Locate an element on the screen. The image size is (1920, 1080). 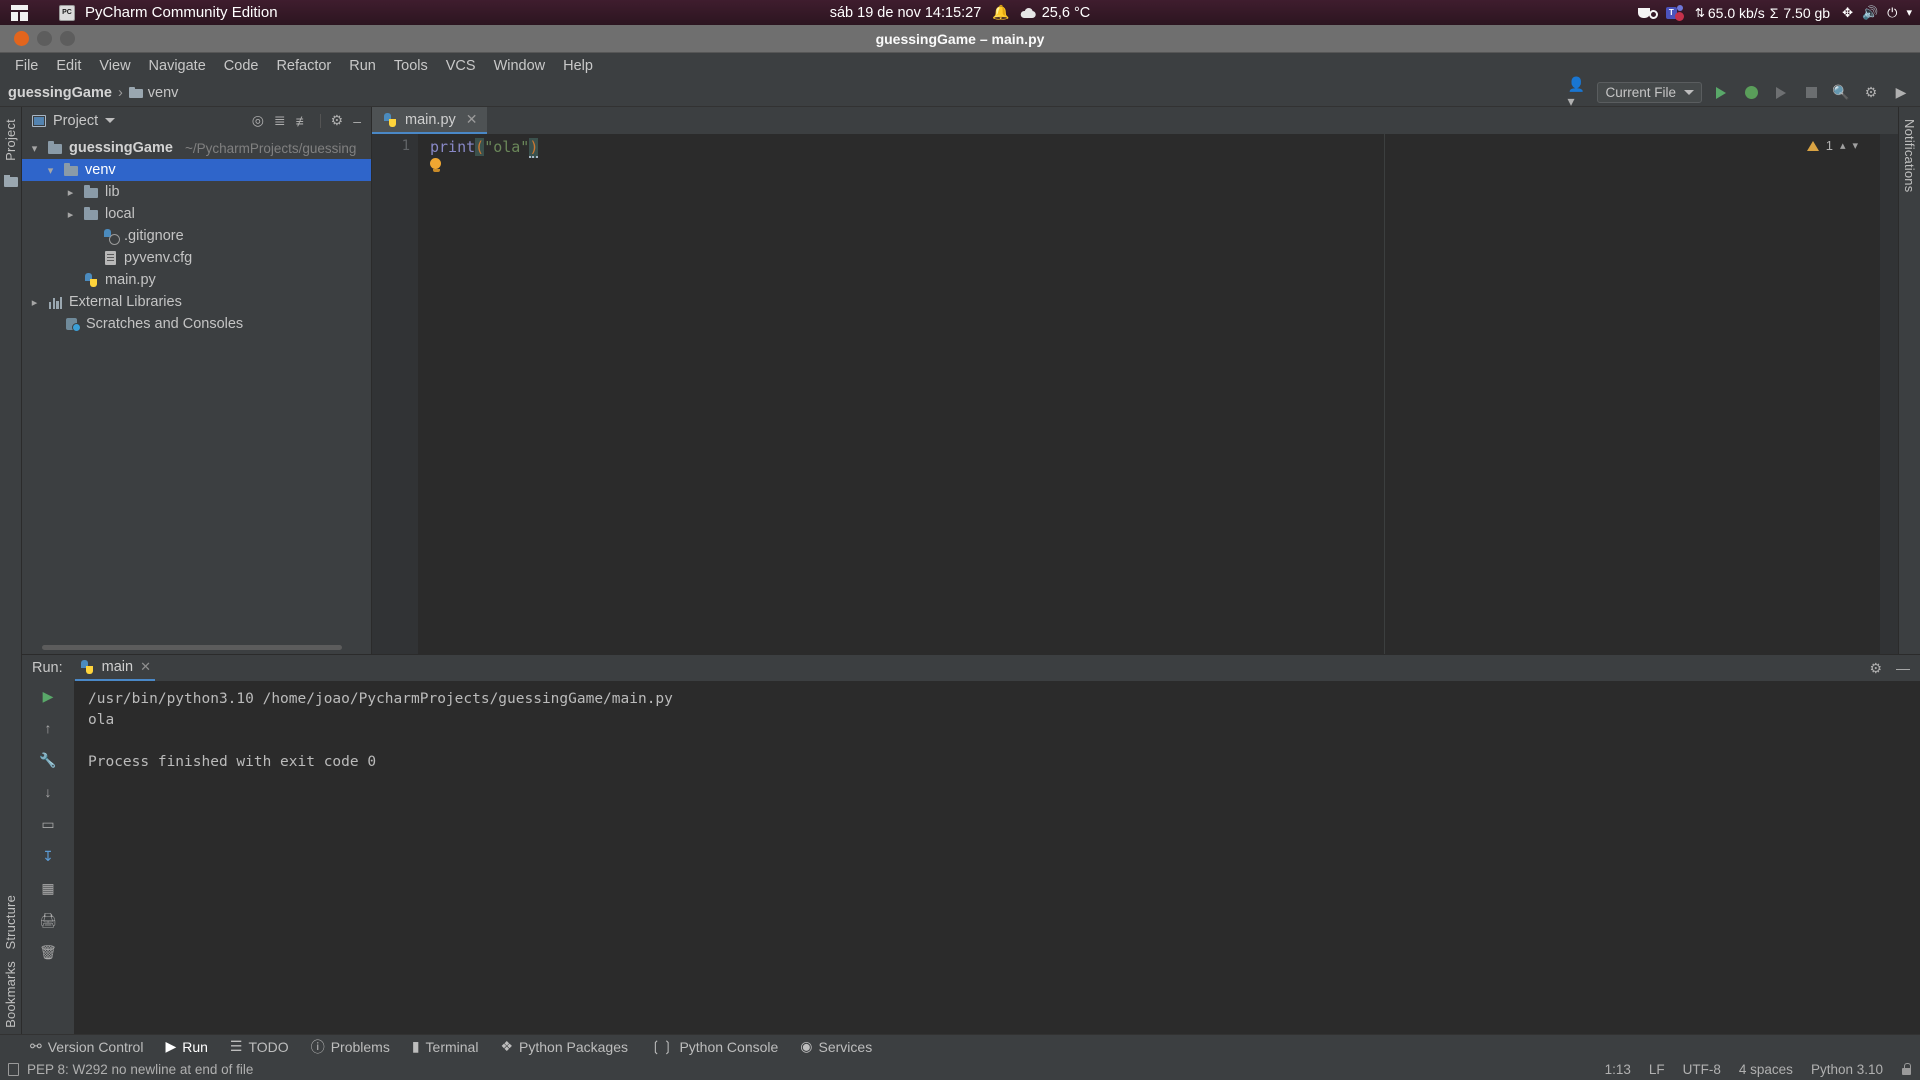
hide-icon: — is located at coordinates (1903, 668).